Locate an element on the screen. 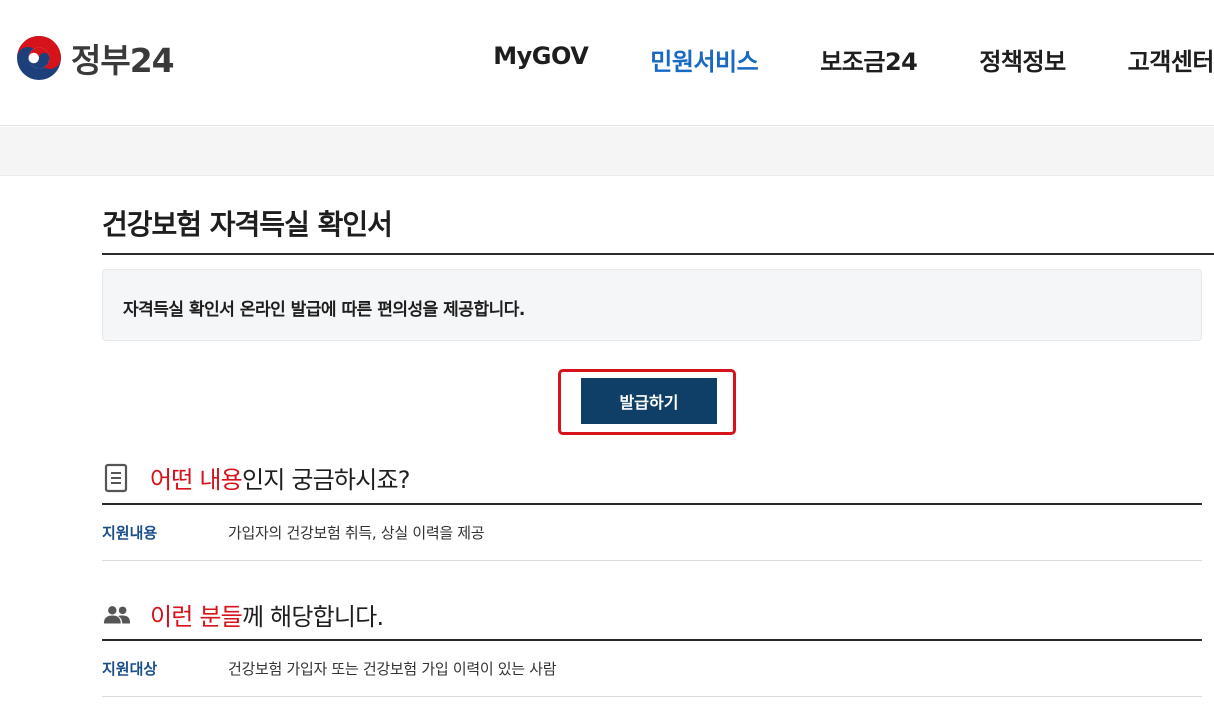 The image size is (1214, 704). site-logo: 정부24 is located at coordinates (95, 58).